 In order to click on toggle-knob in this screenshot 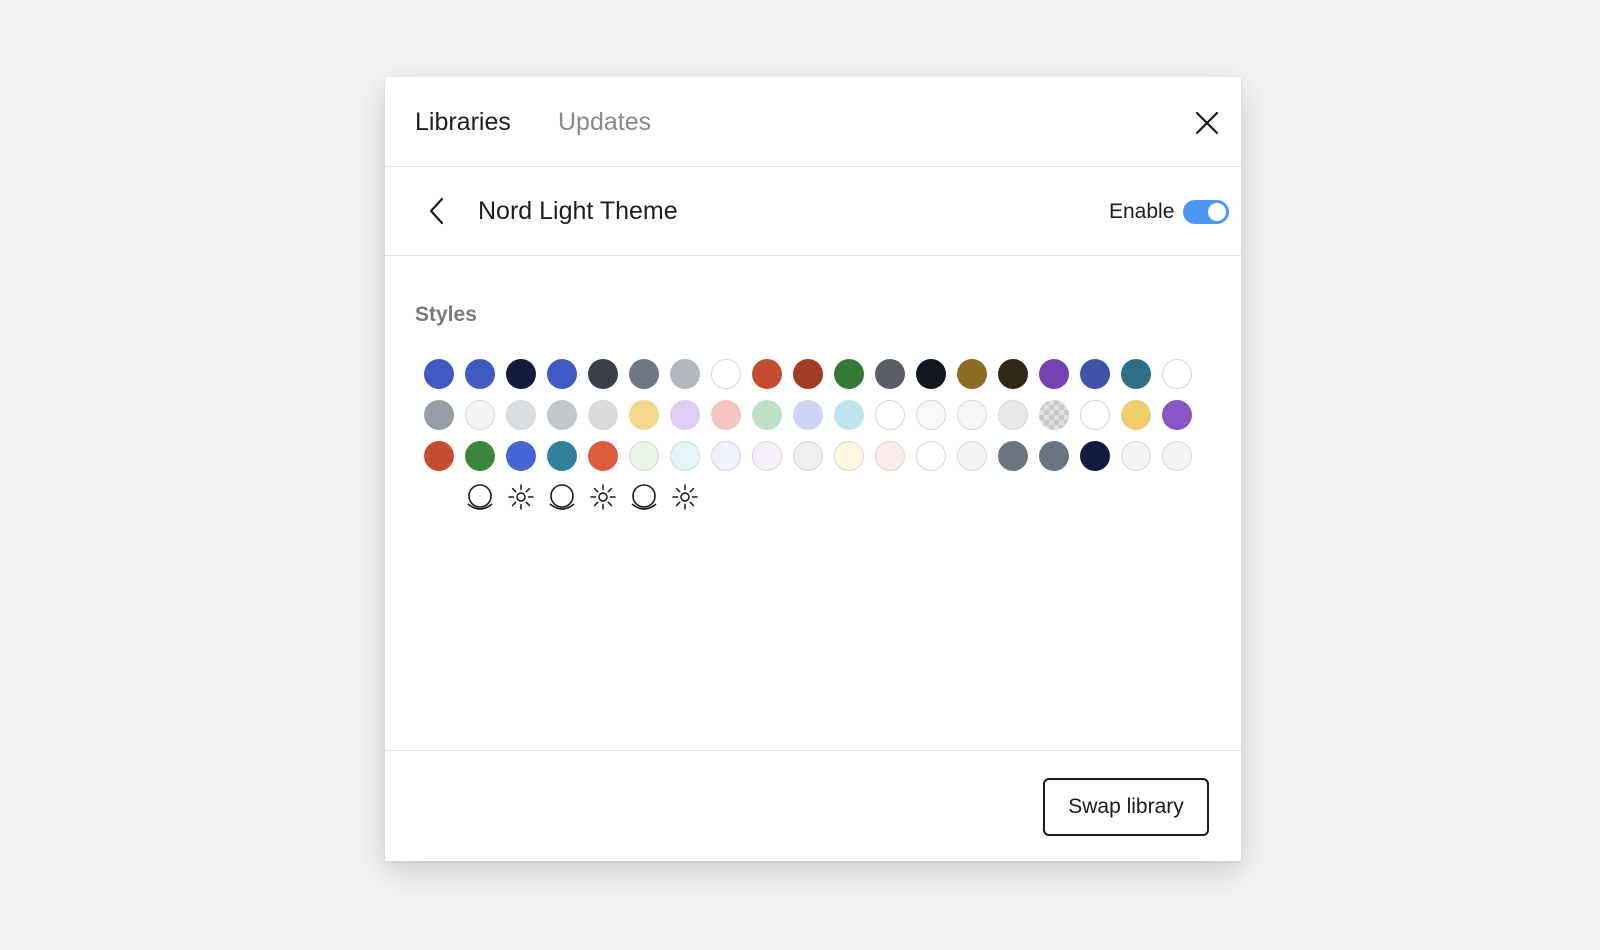, I will do `click(1217, 212)`.